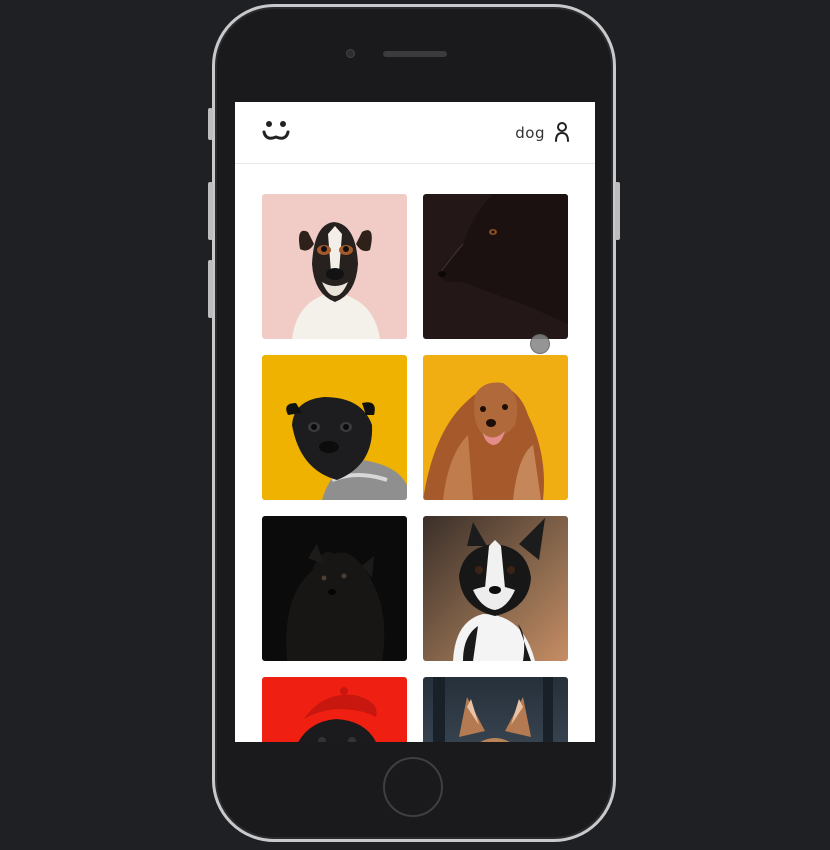 Image resolution: width=830 pixels, height=850 pixels. I want to click on search-query-label: dog, so click(530, 133).